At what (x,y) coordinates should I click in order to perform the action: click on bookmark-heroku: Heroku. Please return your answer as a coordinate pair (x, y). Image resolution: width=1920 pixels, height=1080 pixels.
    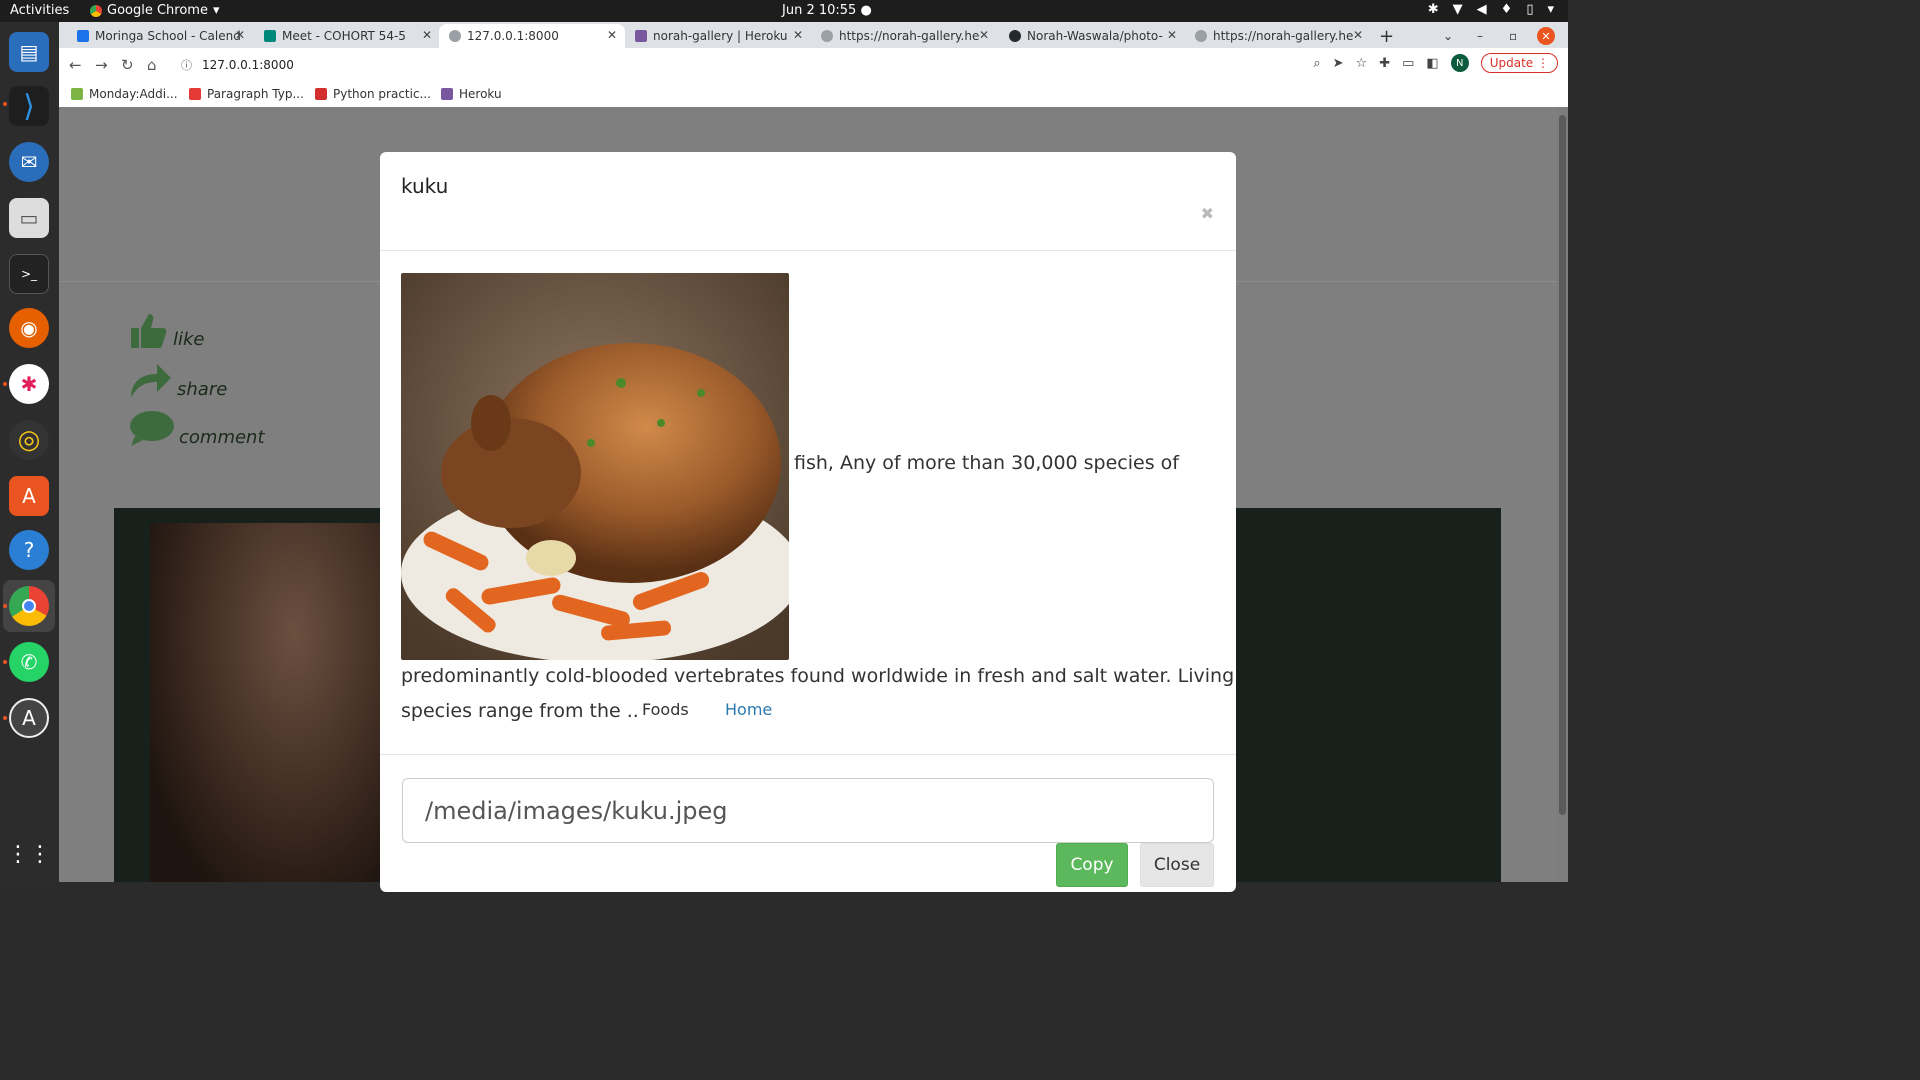
    Looking at the image, I should click on (471, 94).